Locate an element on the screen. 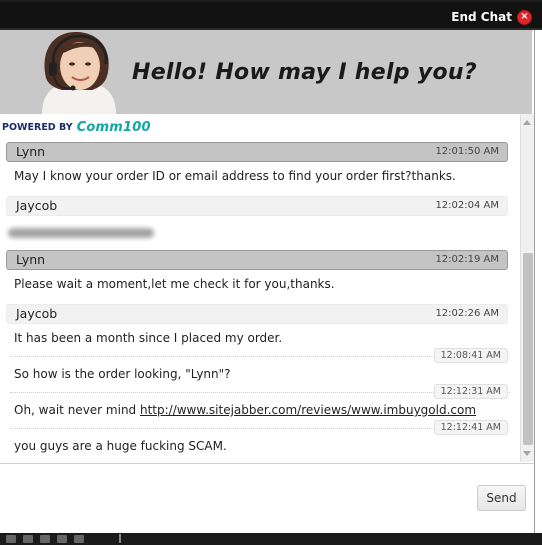 The image size is (542, 545). sound-icon is located at coordinates (28, 539).